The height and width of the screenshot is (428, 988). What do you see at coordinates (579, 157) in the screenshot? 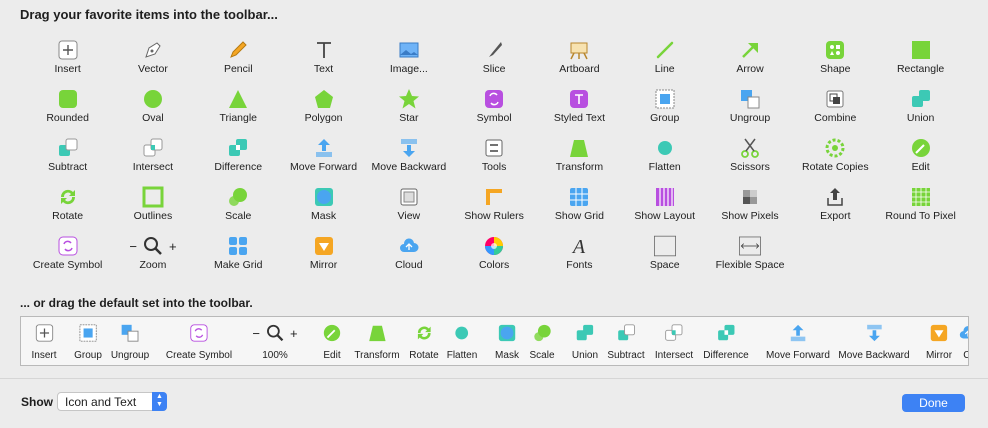
I see `toolbar-item-transform: Transform` at bounding box center [579, 157].